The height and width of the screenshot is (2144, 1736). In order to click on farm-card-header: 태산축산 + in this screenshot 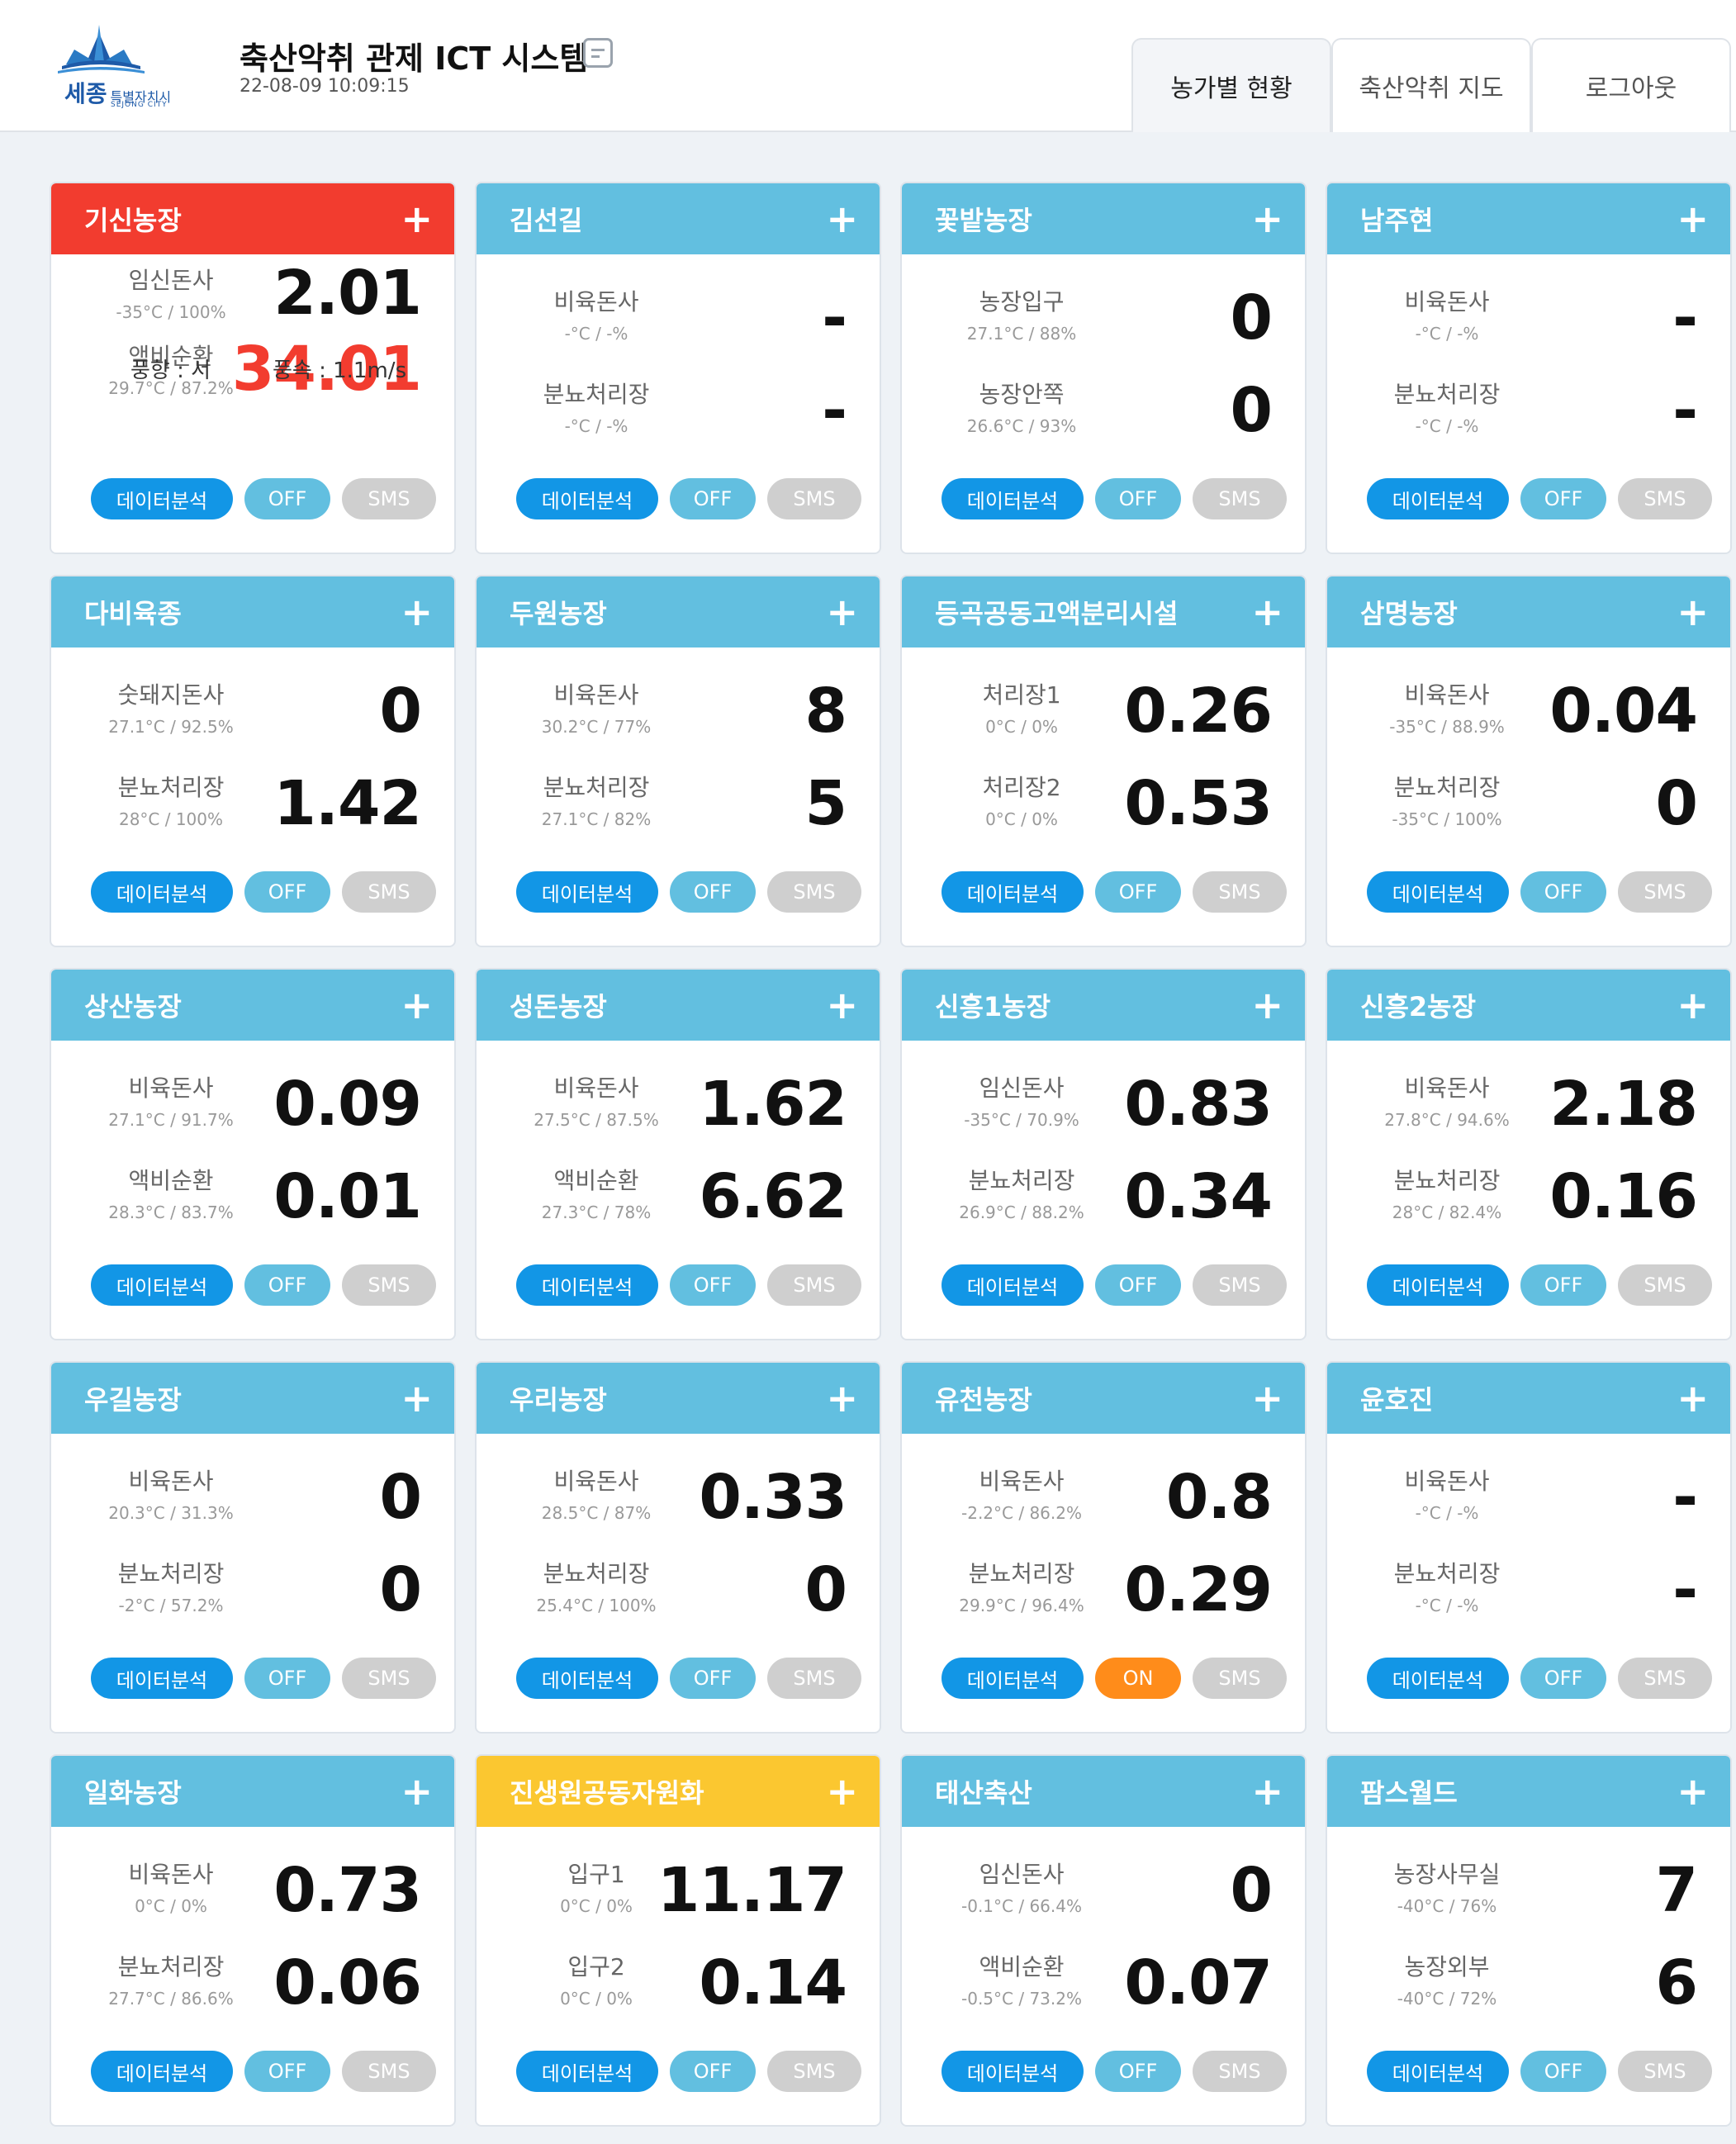, I will do `click(1103, 1791)`.